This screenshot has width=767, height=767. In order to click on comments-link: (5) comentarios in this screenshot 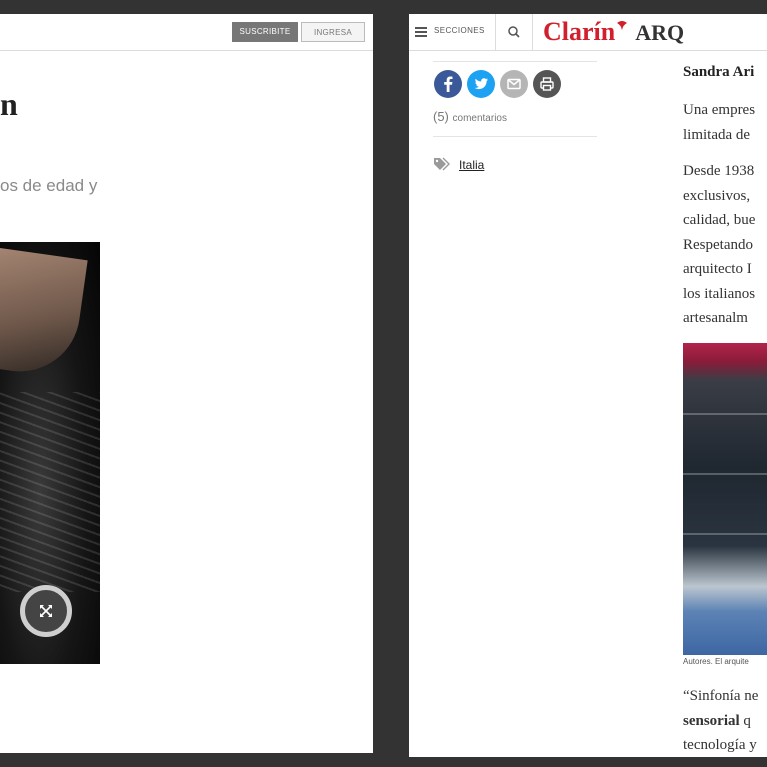, I will do `click(470, 116)`.